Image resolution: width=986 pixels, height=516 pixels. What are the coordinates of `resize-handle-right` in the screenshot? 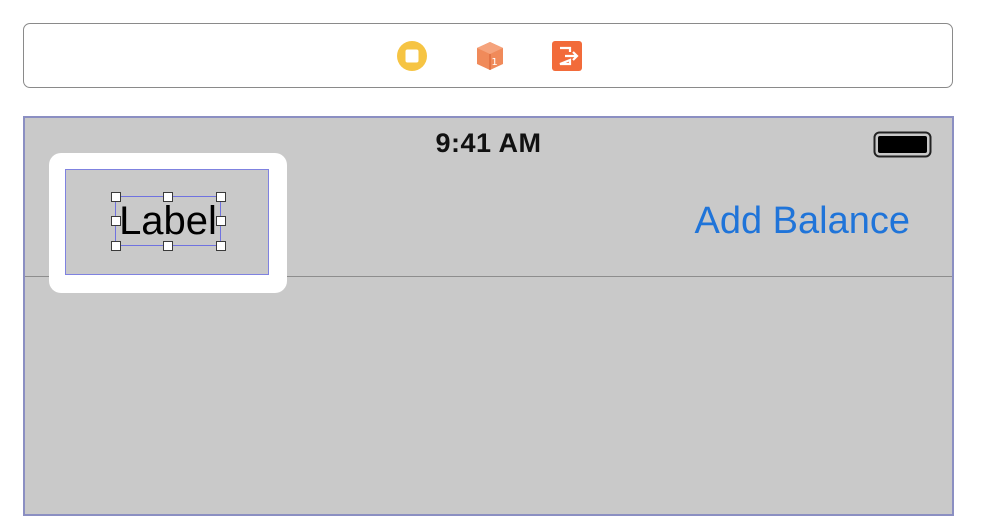 It's located at (221, 221).